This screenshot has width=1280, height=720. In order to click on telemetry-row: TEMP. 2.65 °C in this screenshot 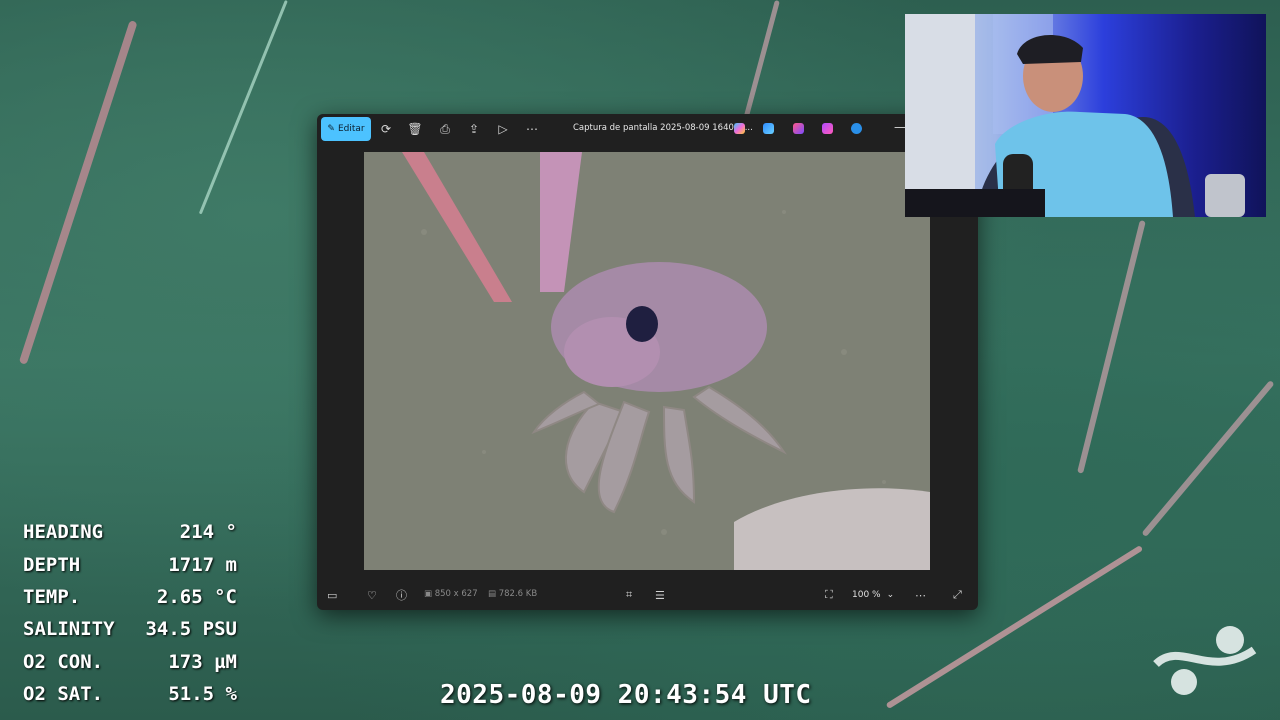, I will do `click(130, 597)`.